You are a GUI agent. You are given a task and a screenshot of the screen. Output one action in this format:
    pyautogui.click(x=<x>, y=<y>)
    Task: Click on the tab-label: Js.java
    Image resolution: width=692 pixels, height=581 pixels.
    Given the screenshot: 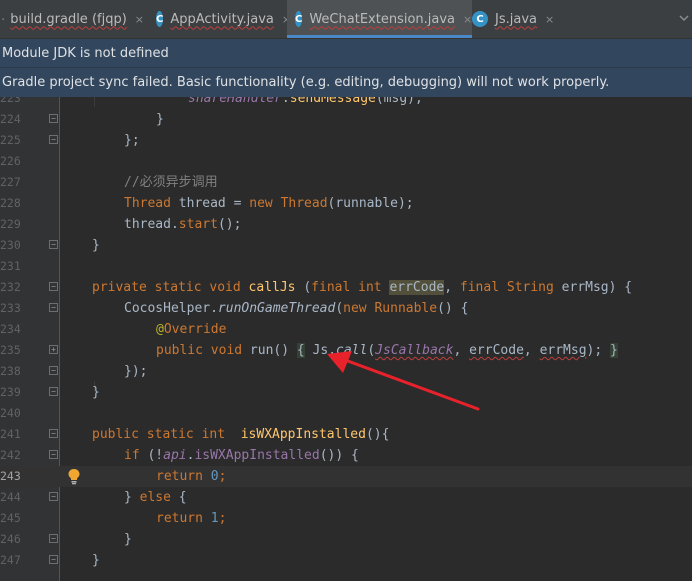 What is the action you would take?
    pyautogui.click(x=516, y=19)
    